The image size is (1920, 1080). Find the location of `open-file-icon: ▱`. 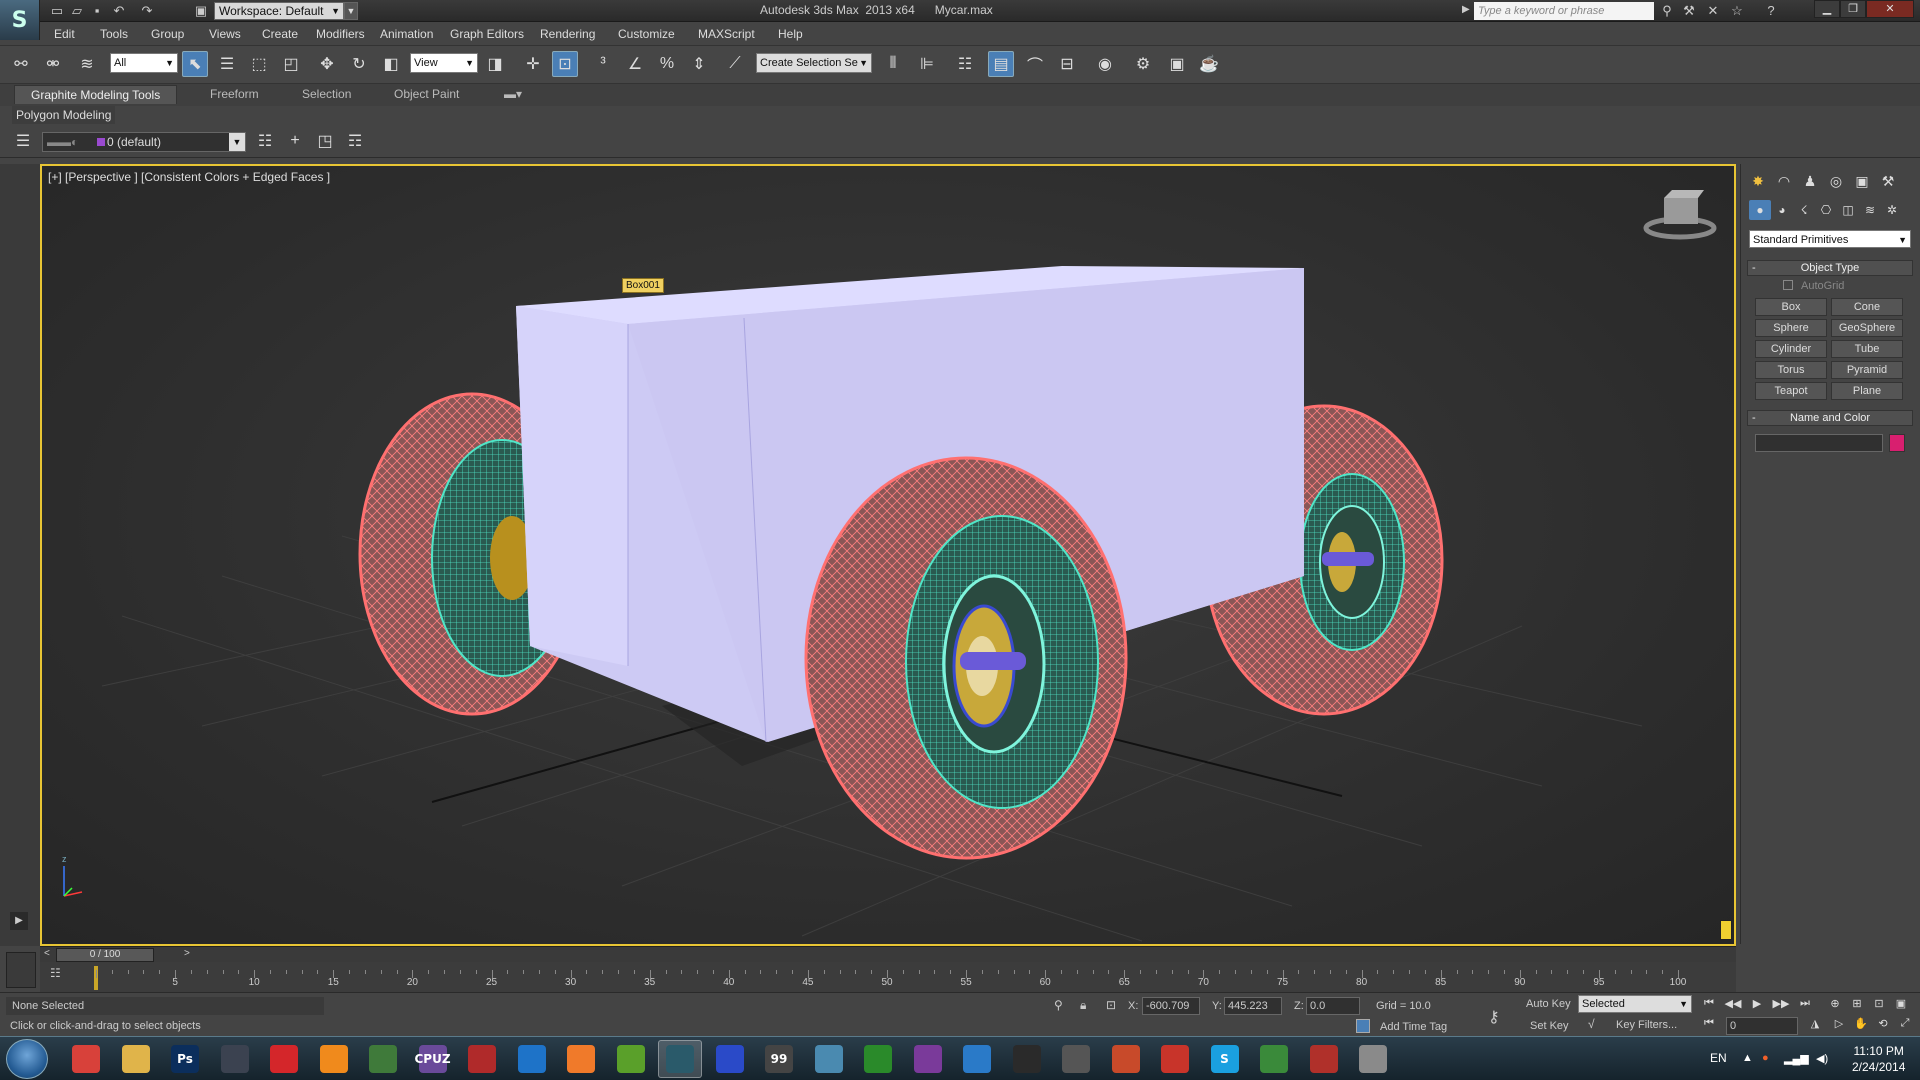

open-file-icon: ▱ is located at coordinates (77, 11).